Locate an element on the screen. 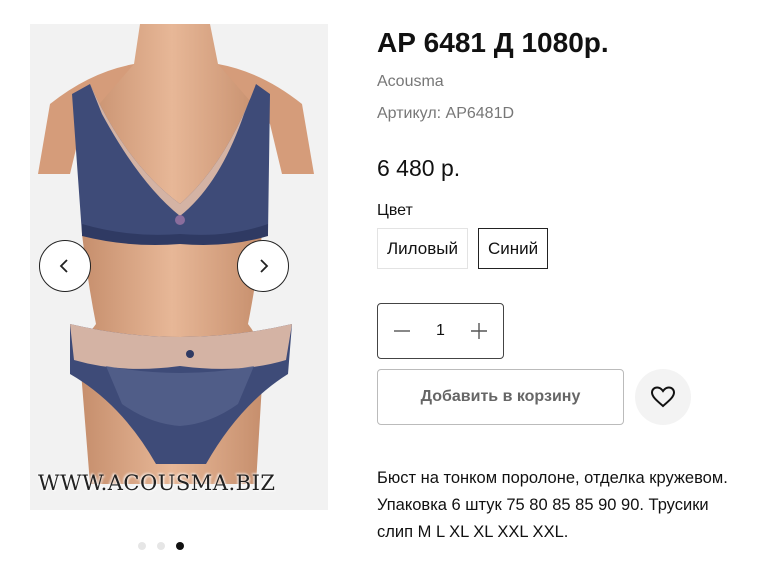  watermark-text: WWW.ACOUSMA.BIZ is located at coordinates (157, 483).